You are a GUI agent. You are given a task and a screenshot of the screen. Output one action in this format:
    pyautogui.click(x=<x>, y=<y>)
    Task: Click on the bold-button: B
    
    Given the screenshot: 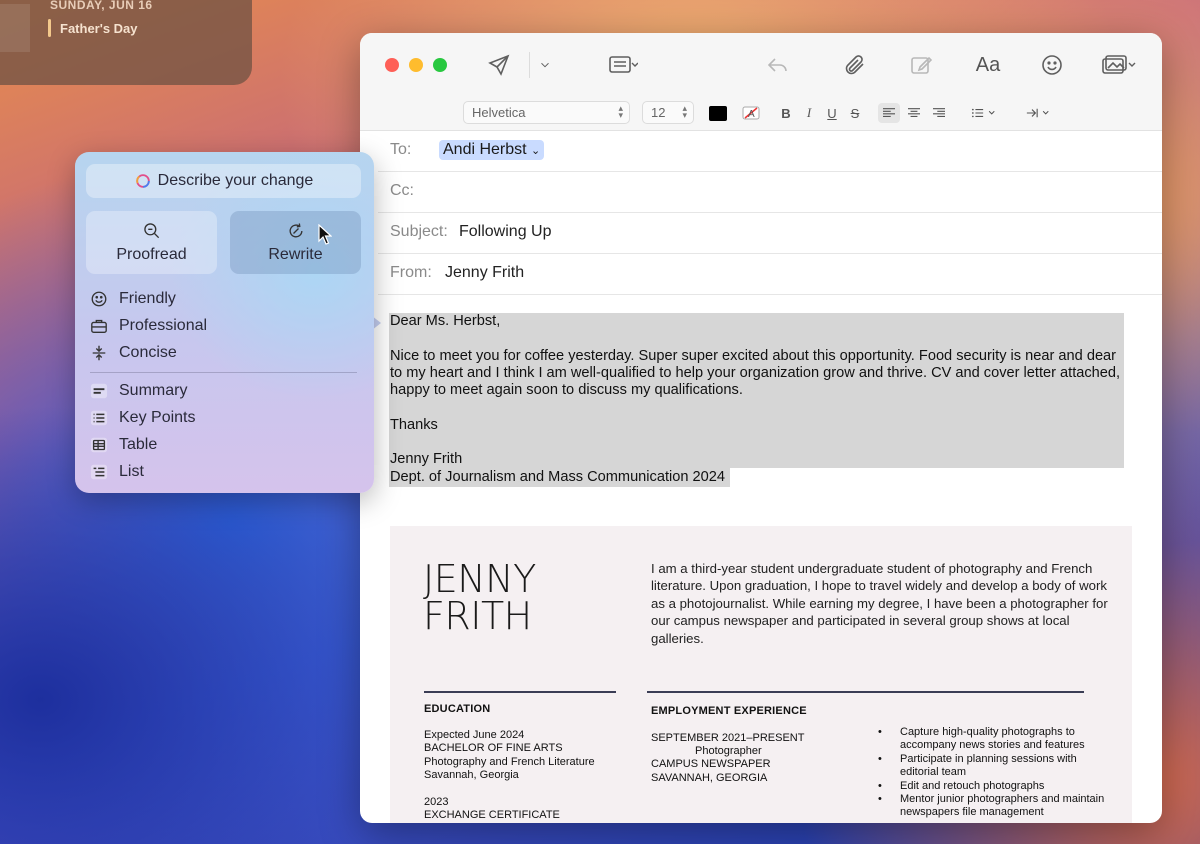 What is the action you would take?
    pyautogui.click(x=786, y=113)
    